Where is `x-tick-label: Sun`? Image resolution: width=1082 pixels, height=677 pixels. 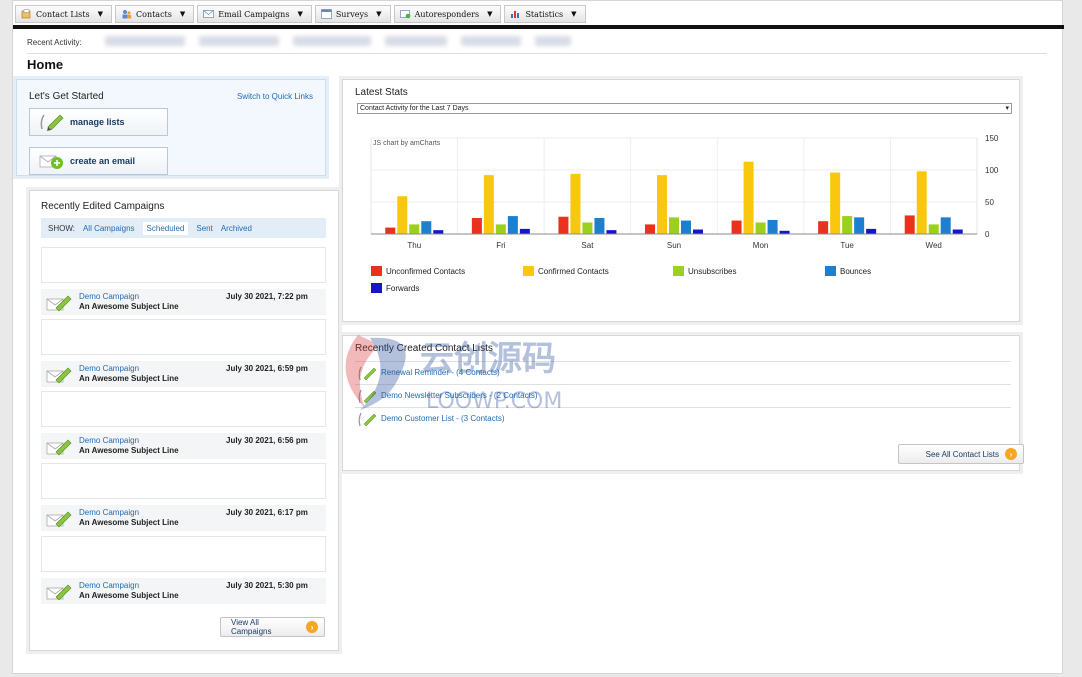 x-tick-label: Sun is located at coordinates (674, 245).